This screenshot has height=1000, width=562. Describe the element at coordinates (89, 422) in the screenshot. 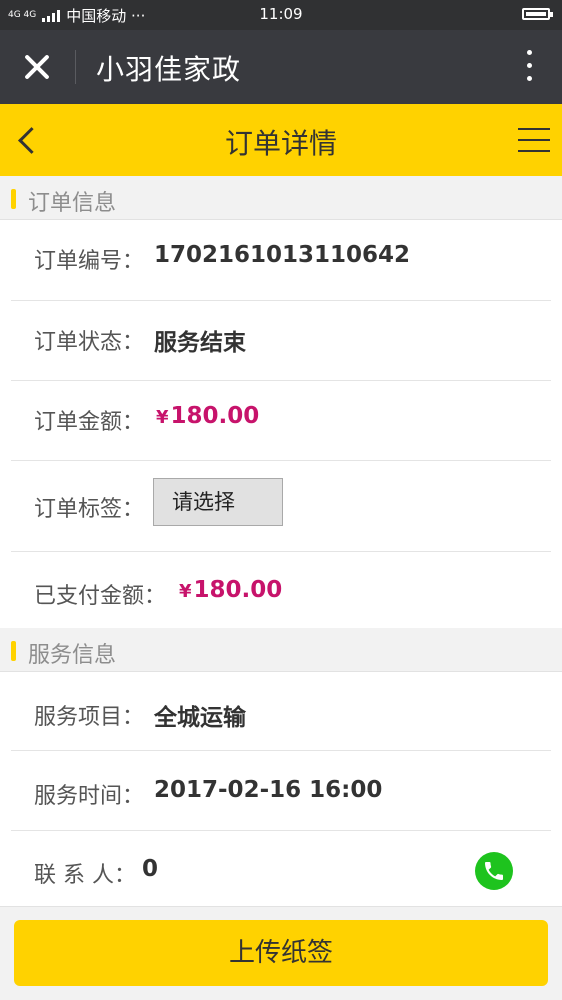

I see `order-amount-label: 订单金额：` at that location.